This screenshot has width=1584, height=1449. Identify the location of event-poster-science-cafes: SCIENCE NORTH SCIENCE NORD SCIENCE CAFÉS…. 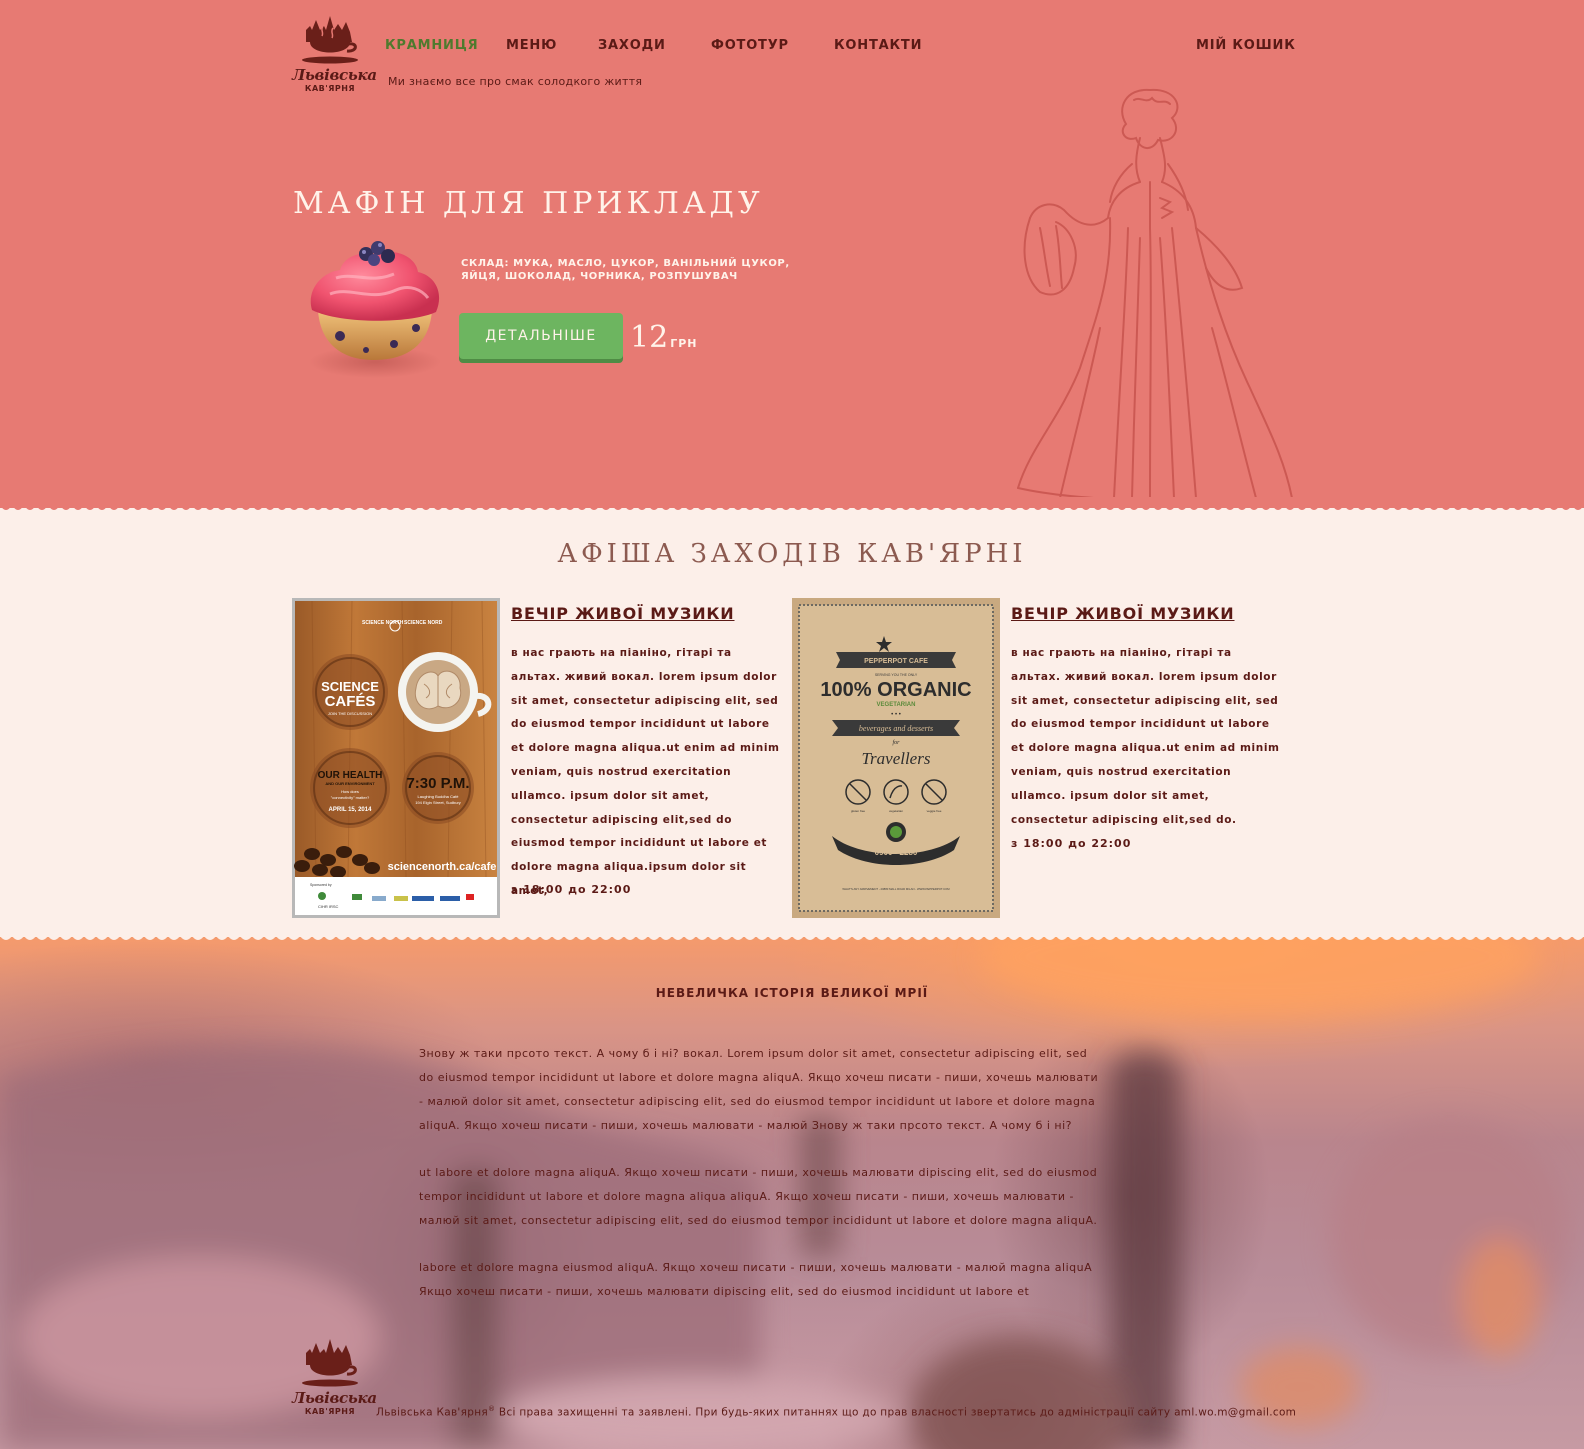
(396, 758).